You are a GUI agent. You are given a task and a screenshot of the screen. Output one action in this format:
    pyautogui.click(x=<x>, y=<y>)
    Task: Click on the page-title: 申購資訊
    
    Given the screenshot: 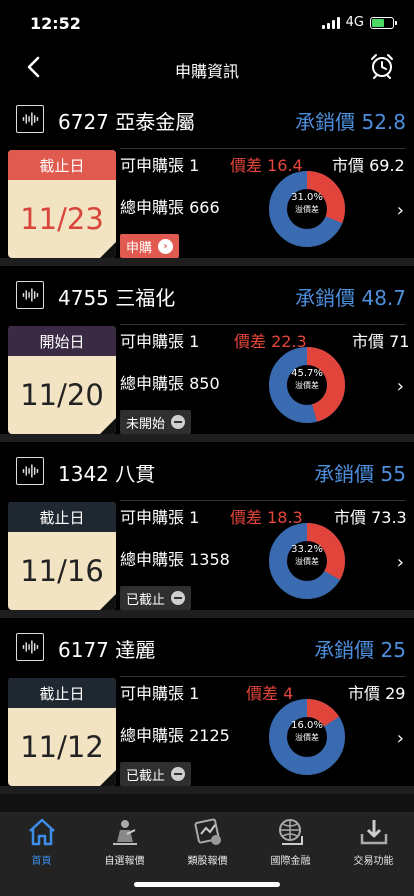 What is the action you would take?
    pyautogui.click(x=206, y=71)
    